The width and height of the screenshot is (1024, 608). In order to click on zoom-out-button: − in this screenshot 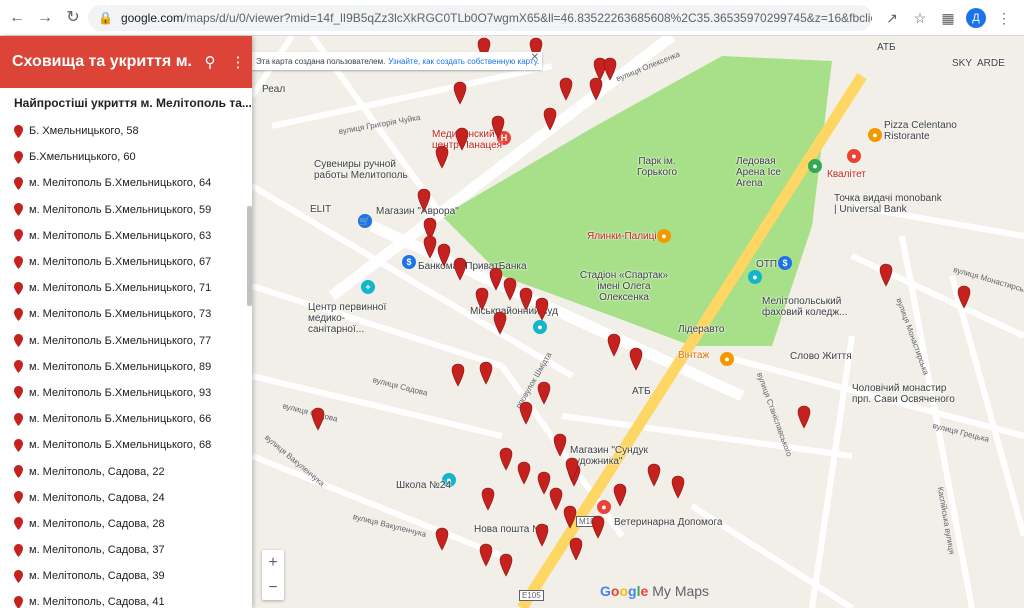, I will do `click(273, 587)`.